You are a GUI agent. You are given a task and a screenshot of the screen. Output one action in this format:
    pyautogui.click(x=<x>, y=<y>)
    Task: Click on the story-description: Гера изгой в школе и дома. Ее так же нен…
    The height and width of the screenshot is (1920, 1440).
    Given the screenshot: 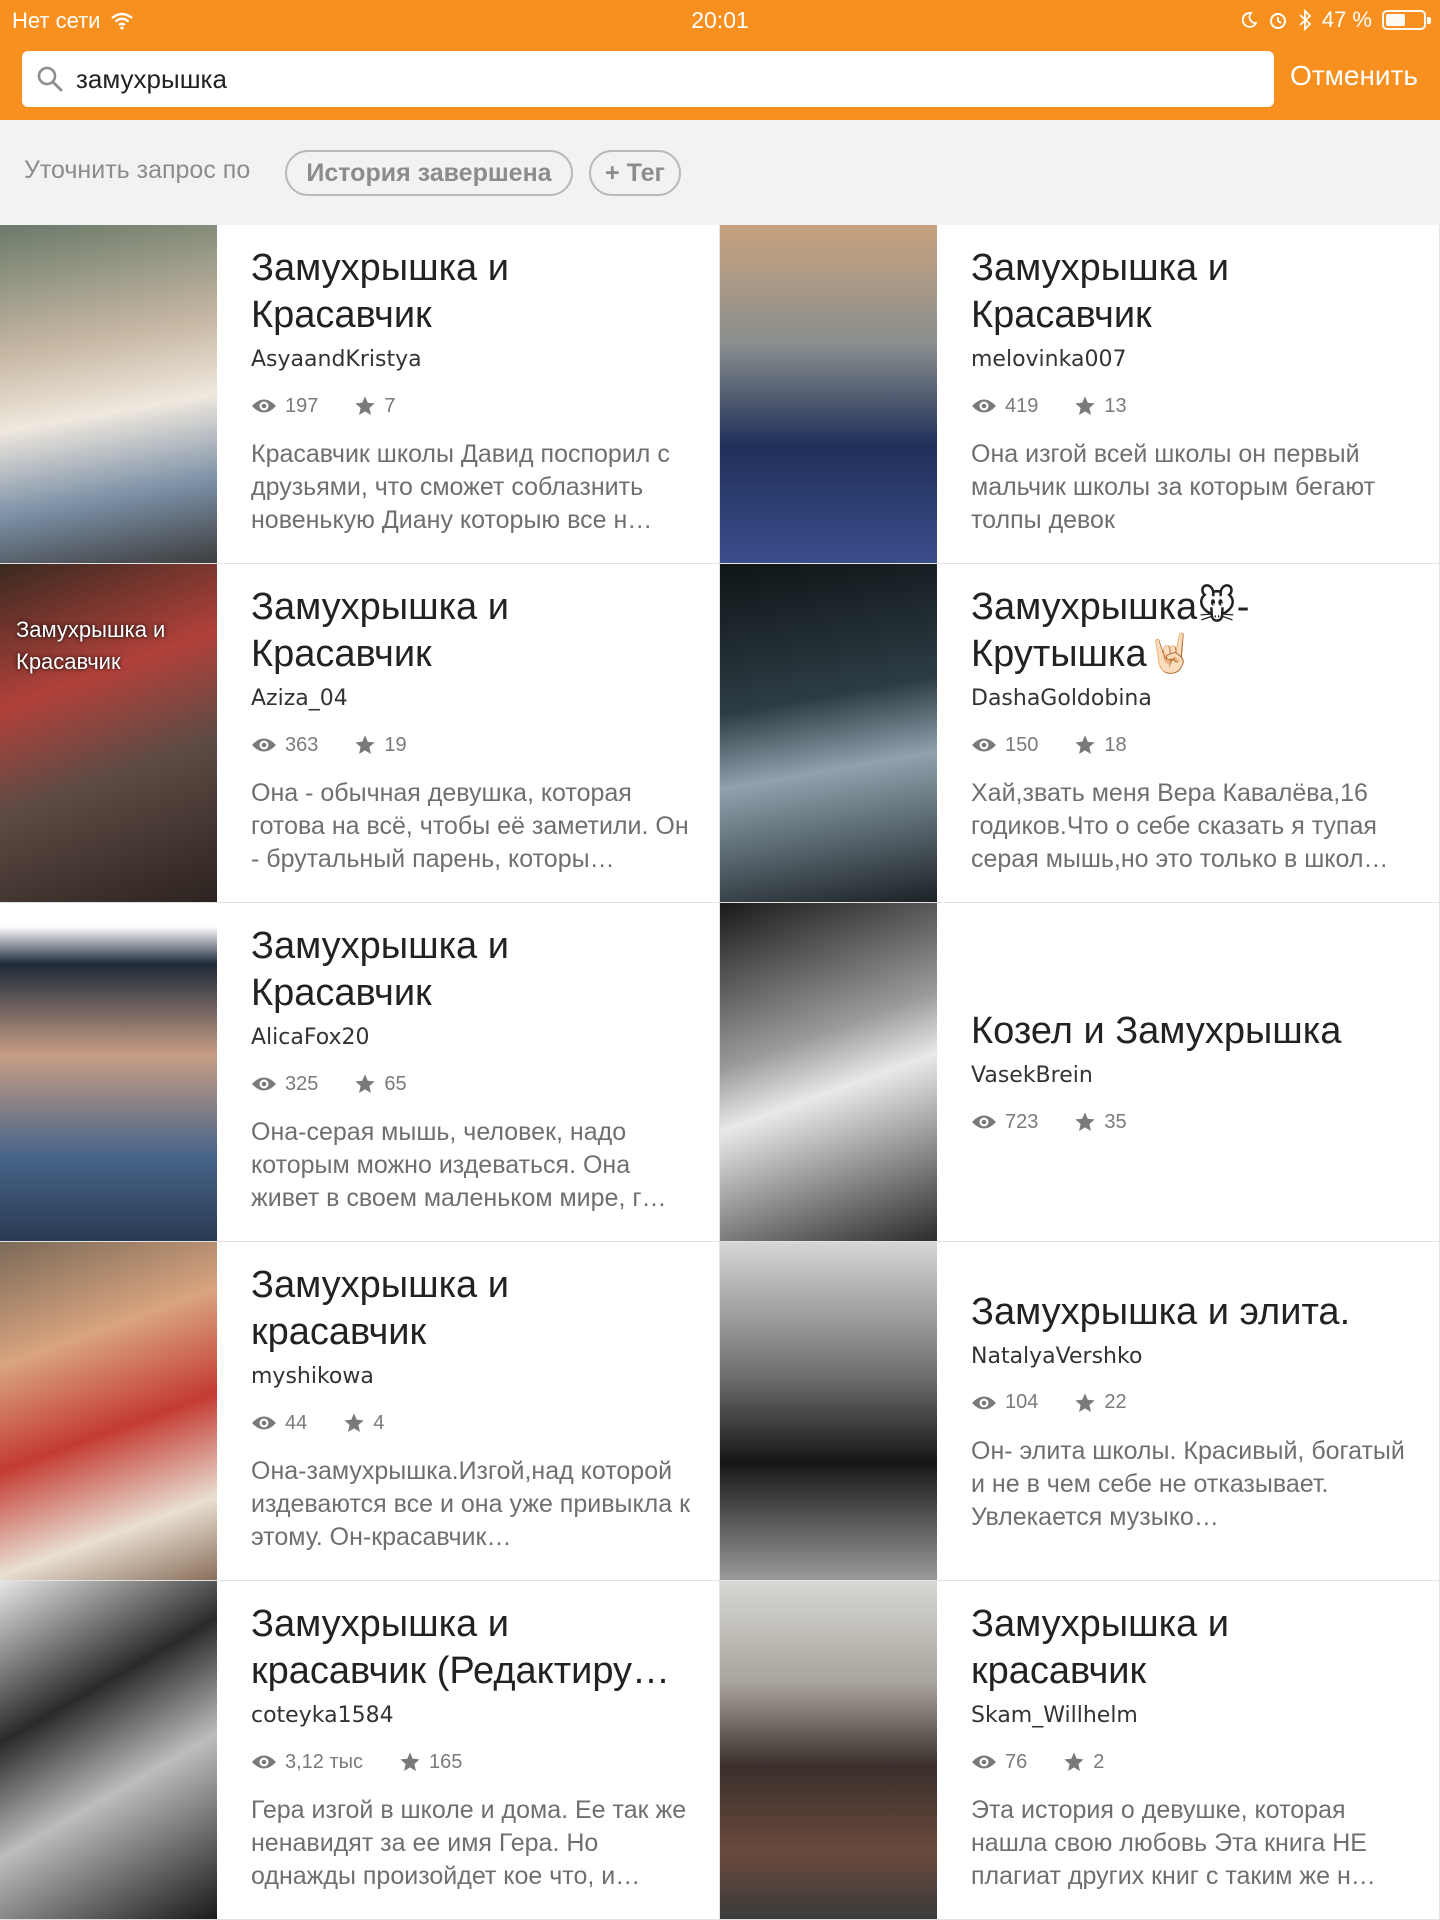 What is the action you would take?
    pyautogui.click(x=469, y=1843)
    